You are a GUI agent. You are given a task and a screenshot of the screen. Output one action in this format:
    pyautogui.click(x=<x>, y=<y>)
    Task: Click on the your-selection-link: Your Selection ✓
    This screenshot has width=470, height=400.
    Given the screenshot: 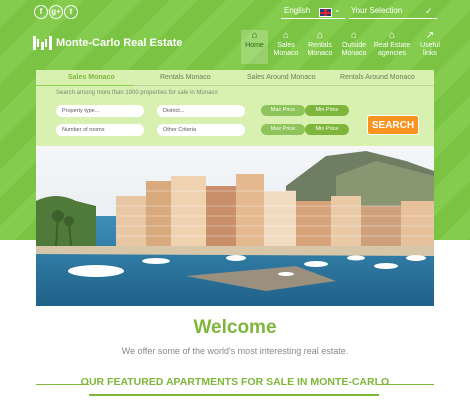 What is the action you would take?
    pyautogui.click(x=393, y=12)
    